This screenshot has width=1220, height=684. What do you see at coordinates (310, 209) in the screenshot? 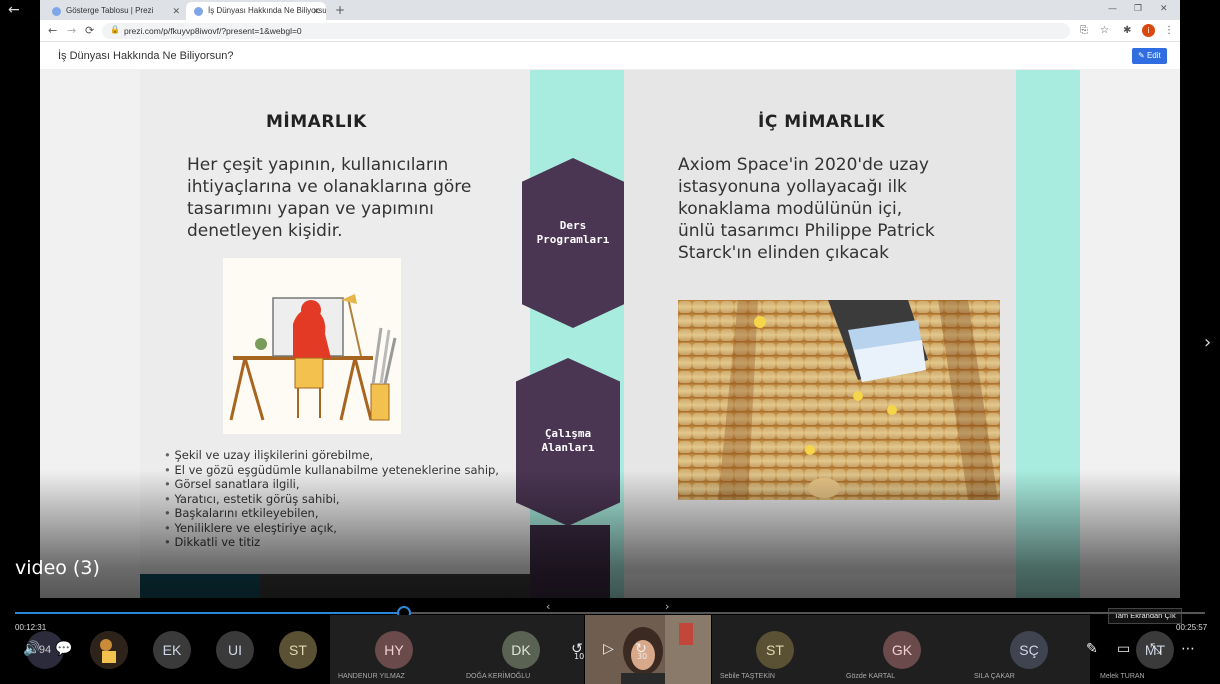
I see `desc-line: tasarımını yapan ve yapımını` at bounding box center [310, 209].